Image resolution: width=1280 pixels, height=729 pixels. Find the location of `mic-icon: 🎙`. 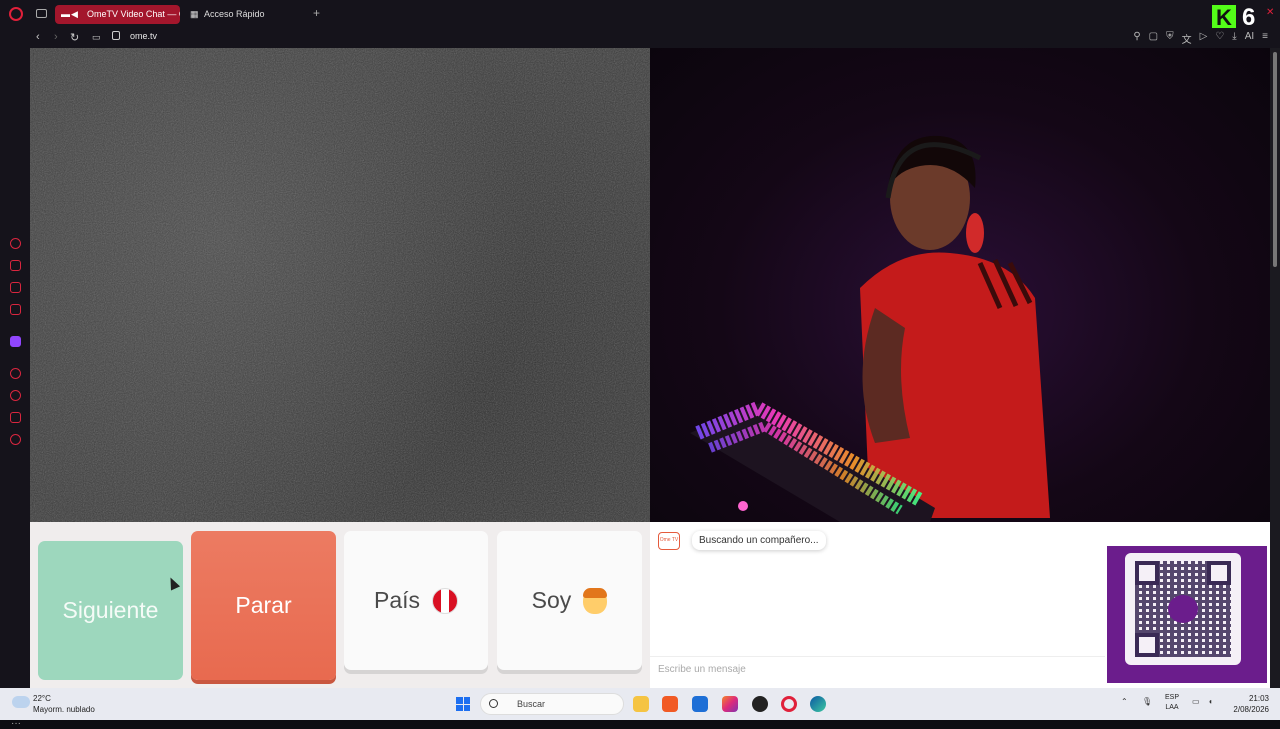

mic-icon: 🎙 is located at coordinates (1147, 701).